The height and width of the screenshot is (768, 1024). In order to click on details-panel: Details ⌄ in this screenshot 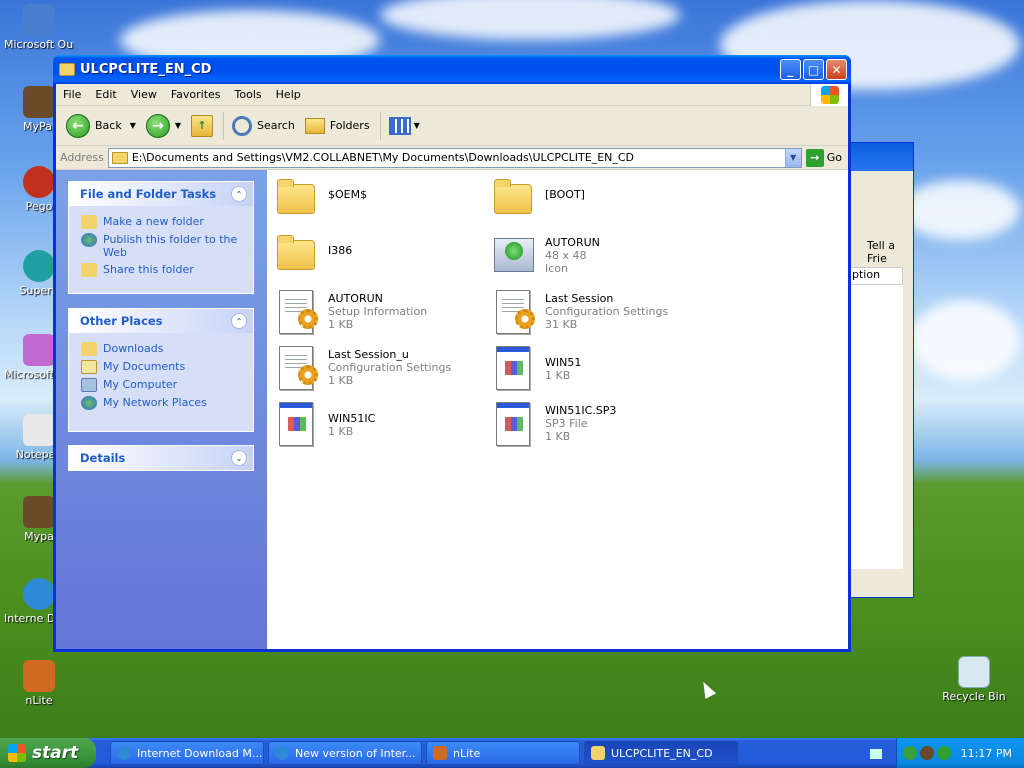, I will do `click(161, 458)`.